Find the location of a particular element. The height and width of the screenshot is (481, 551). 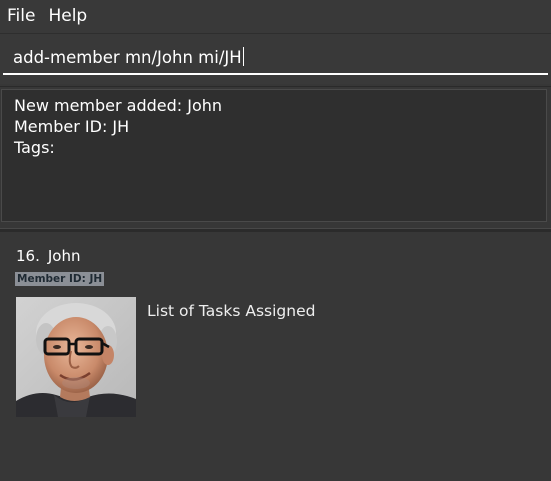

command-text: add-member mn/John mi/JH is located at coordinates (127, 57).